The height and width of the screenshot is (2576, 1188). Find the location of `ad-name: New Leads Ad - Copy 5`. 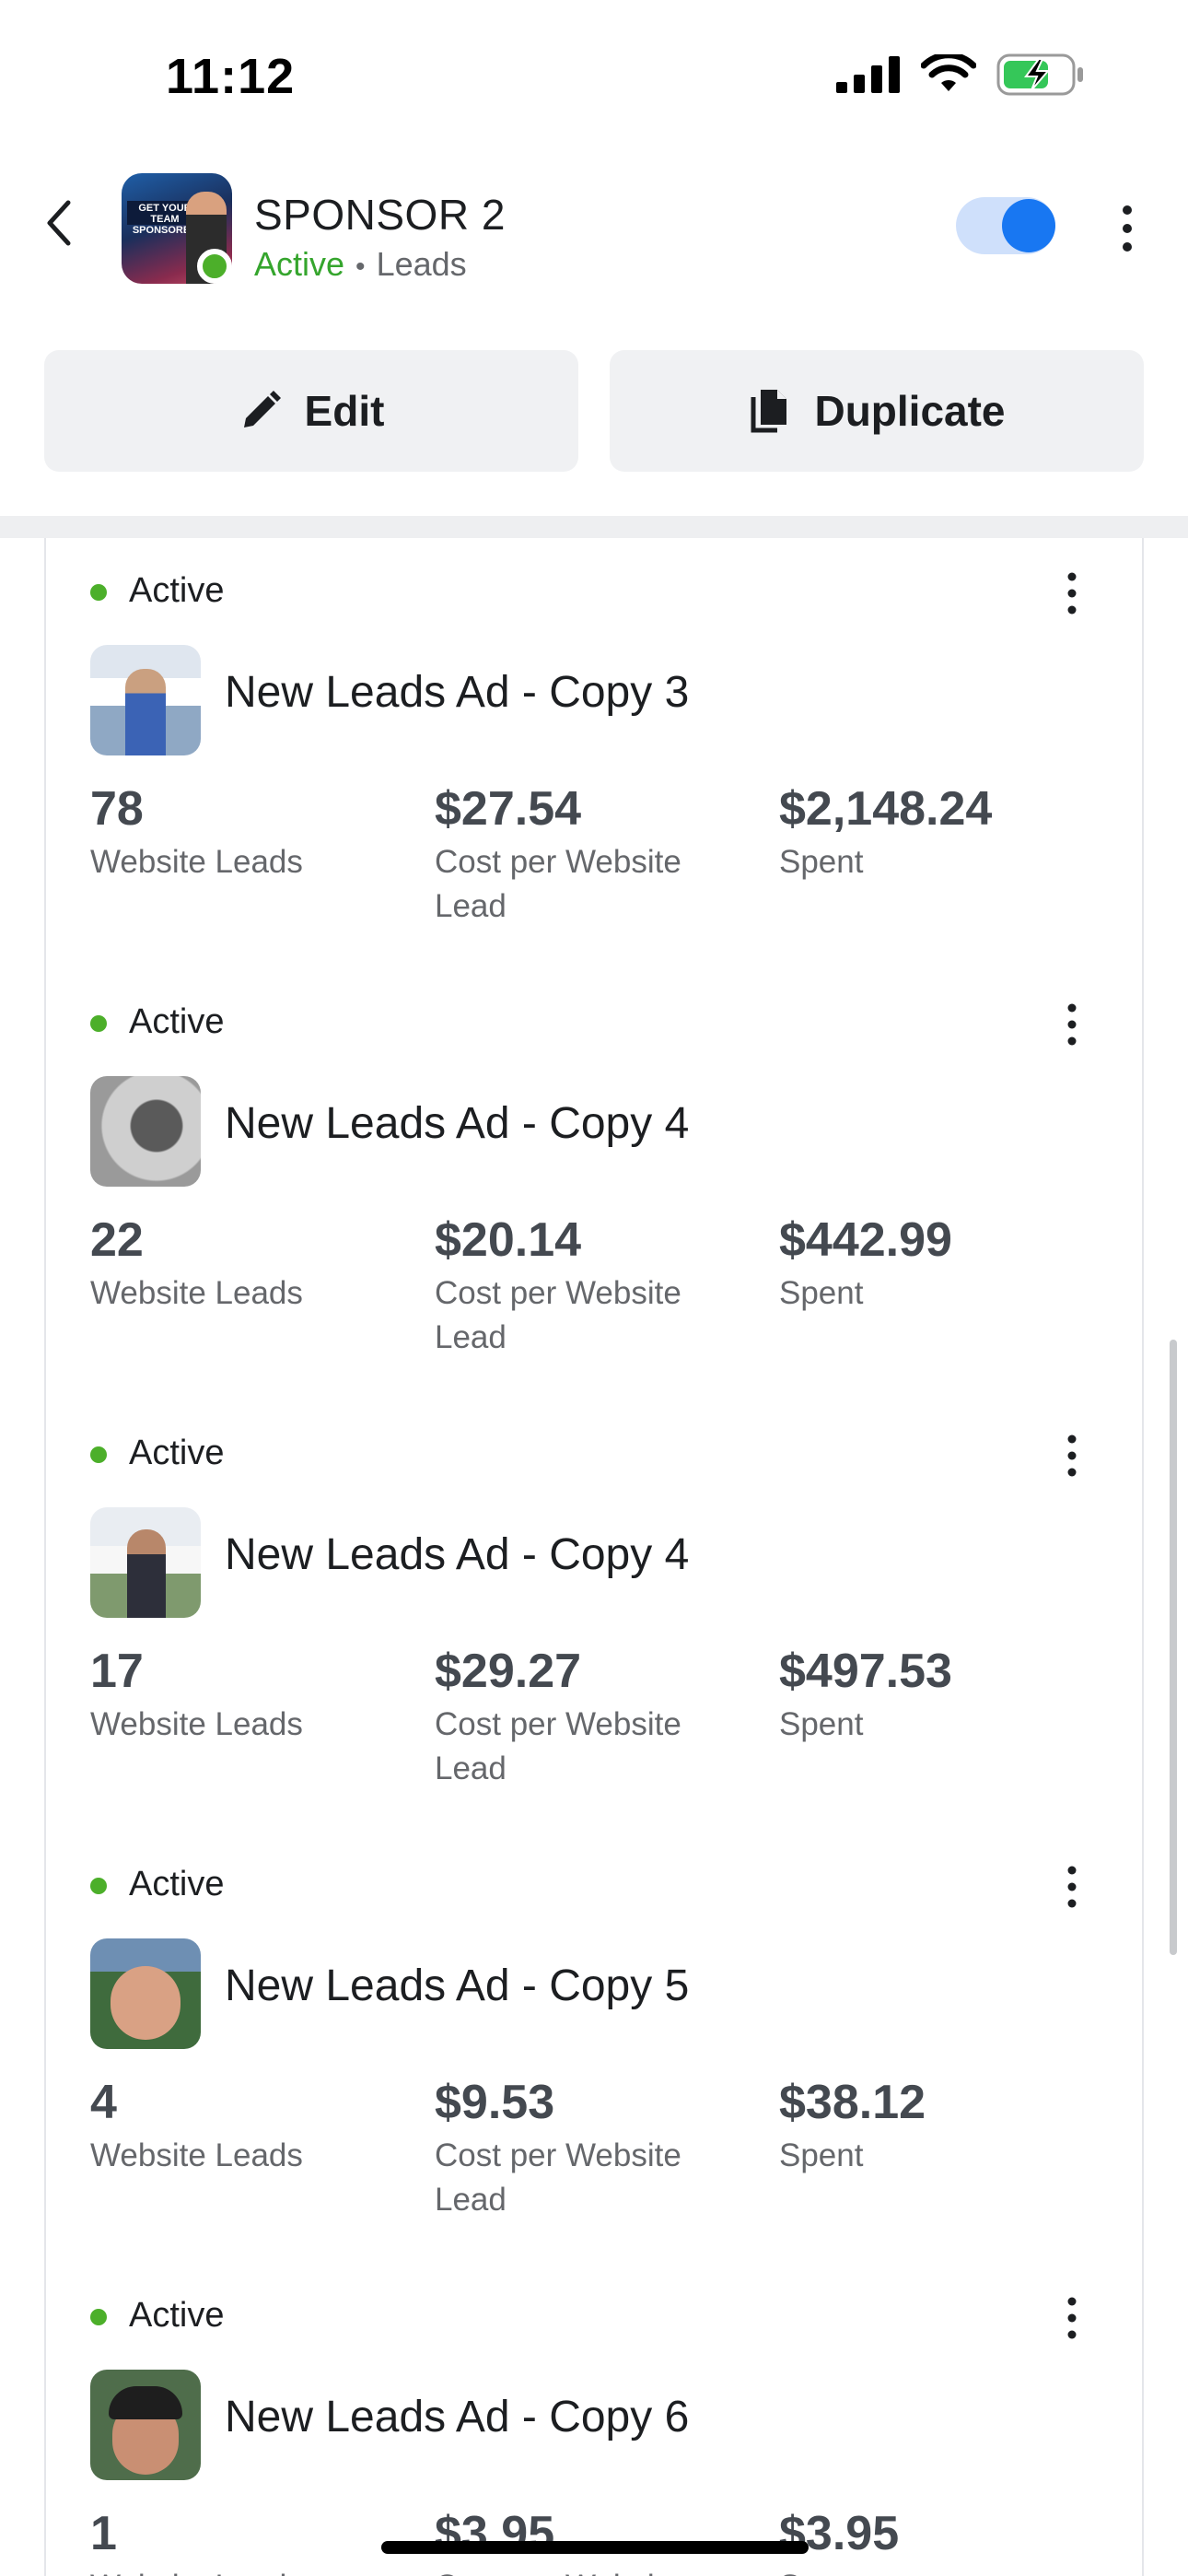

ad-name: New Leads Ad - Copy 5 is located at coordinates (457, 1986).